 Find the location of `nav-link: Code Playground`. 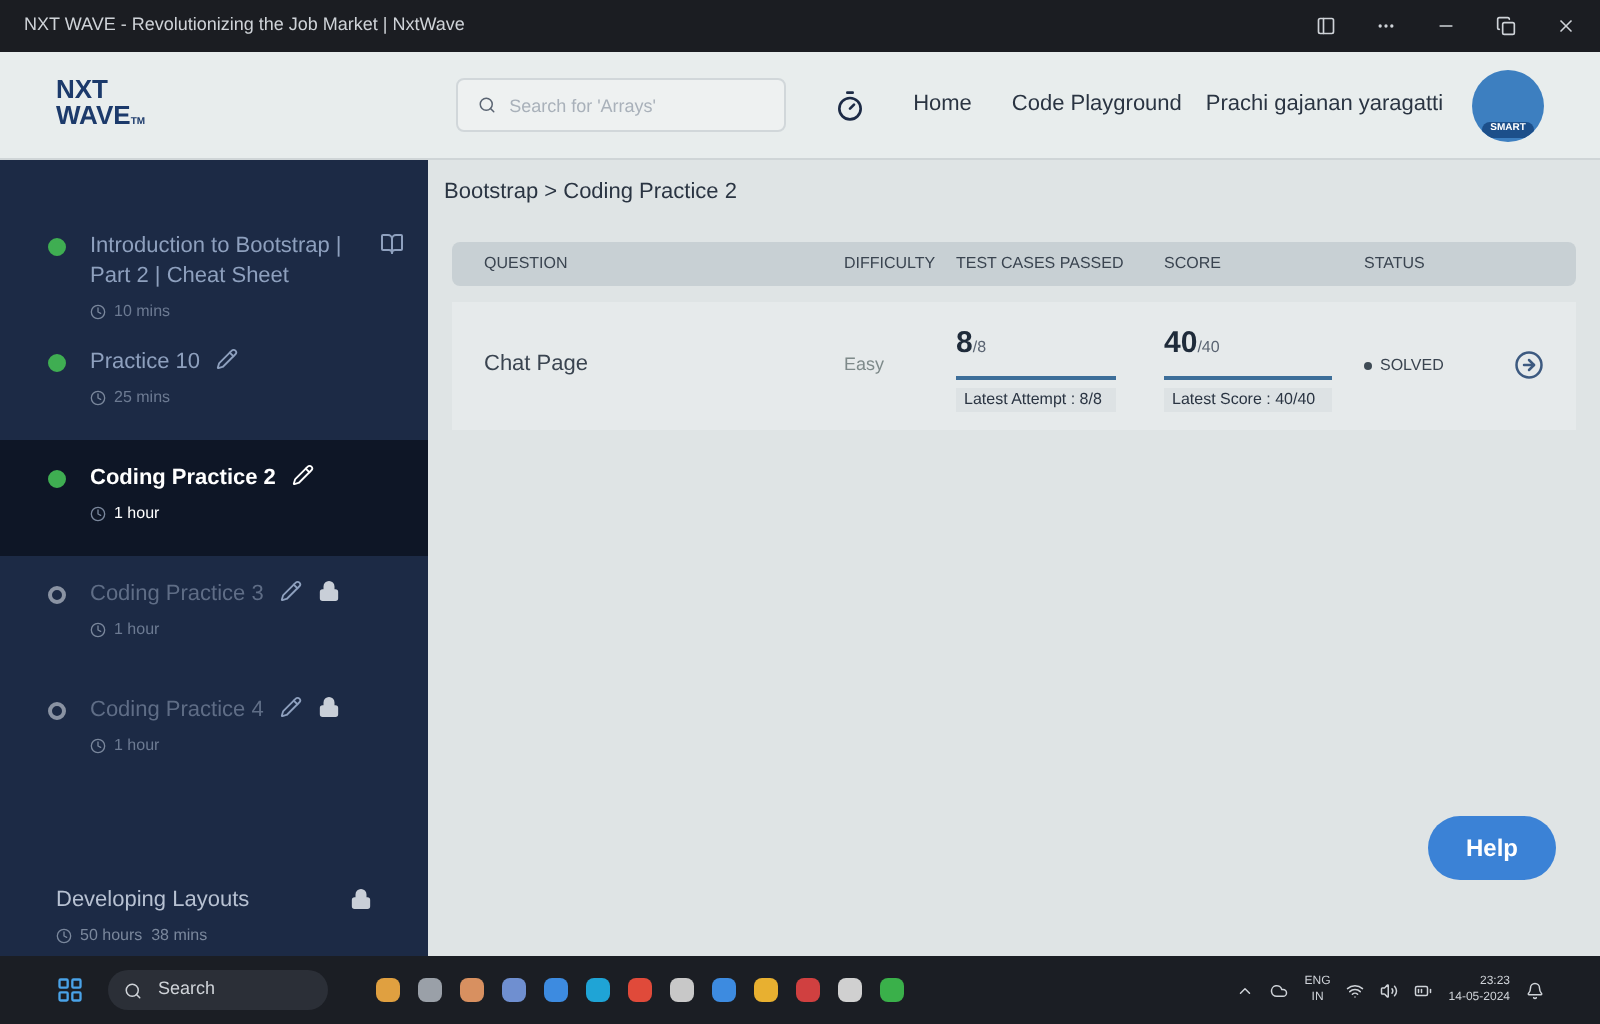

nav-link: Code Playground is located at coordinates (1096, 105).